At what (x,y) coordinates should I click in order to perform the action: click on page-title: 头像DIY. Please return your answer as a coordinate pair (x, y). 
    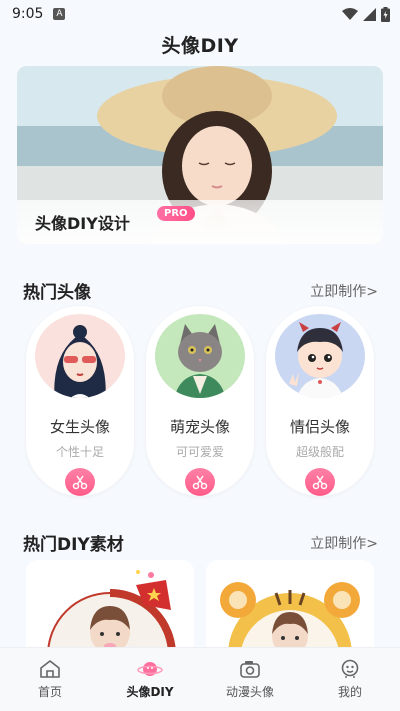
    Looking at the image, I should click on (200, 46).